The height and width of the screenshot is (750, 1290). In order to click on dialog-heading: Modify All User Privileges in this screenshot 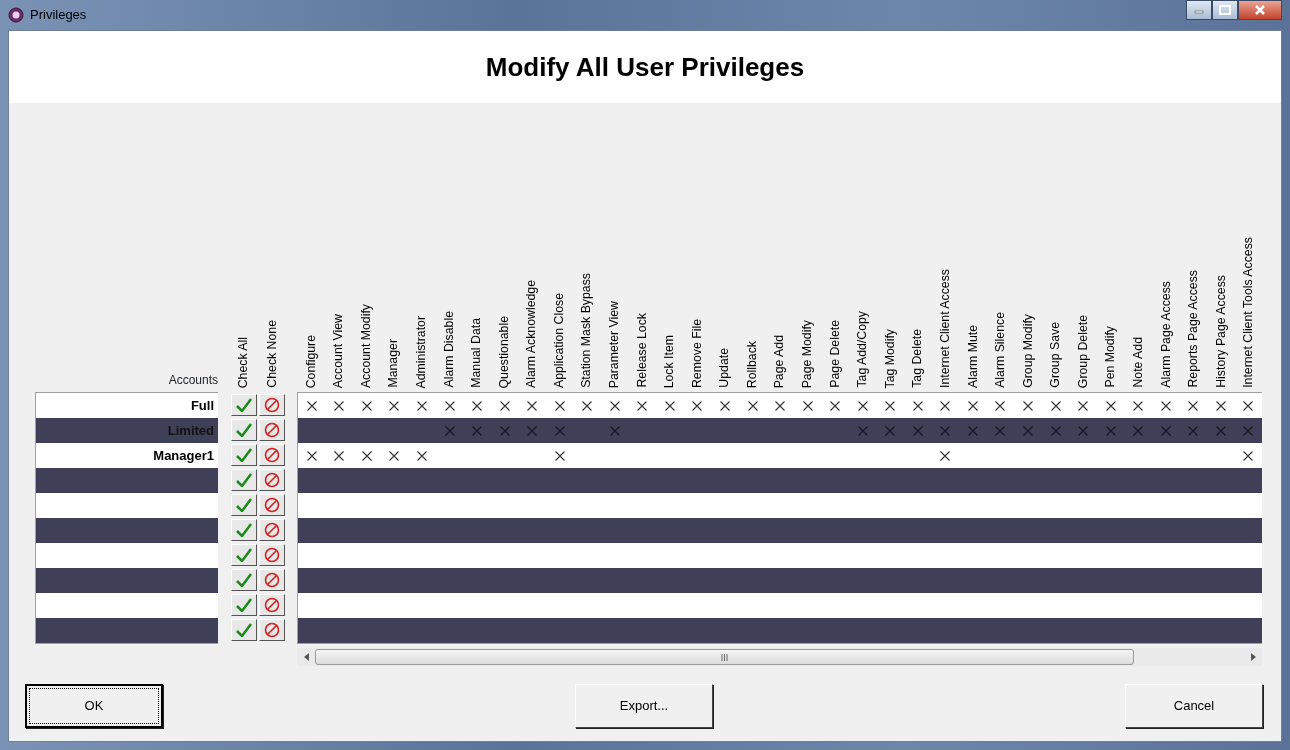, I will do `click(645, 67)`.